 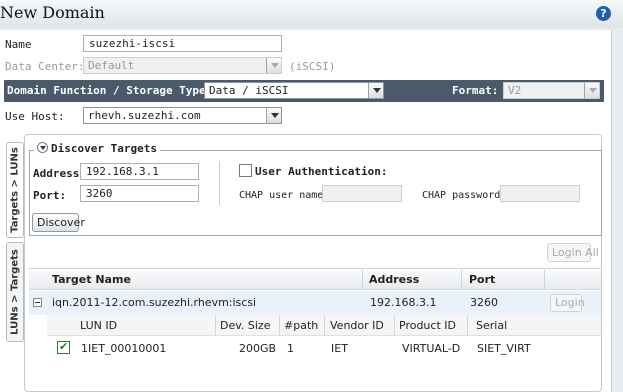 What do you see at coordinates (124, 348) in the screenshot?
I see `lun-id-cell: 1IET_00010001` at bounding box center [124, 348].